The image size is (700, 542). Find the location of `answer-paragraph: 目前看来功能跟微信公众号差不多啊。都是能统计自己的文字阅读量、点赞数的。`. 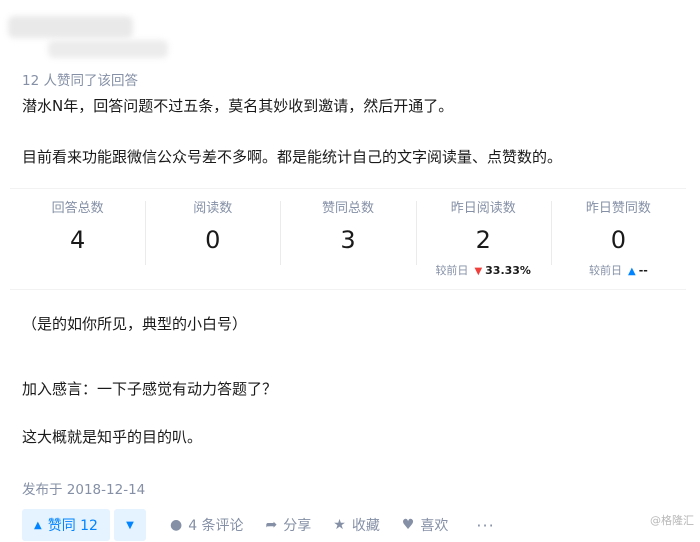

answer-paragraph: 目前看来功能跟微信公众号差不多啊。都是能统计自己的文字阅读量、点赞数的。 is located at coordinates (292, 157).